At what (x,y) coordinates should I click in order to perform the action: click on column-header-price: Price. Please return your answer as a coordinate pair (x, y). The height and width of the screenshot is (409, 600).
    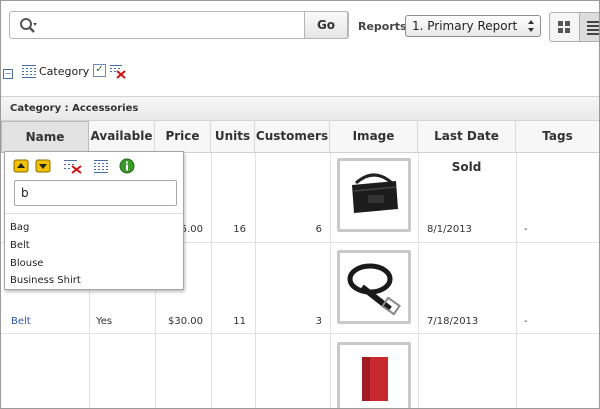
    Looking at the image, I should click on (183, 136).